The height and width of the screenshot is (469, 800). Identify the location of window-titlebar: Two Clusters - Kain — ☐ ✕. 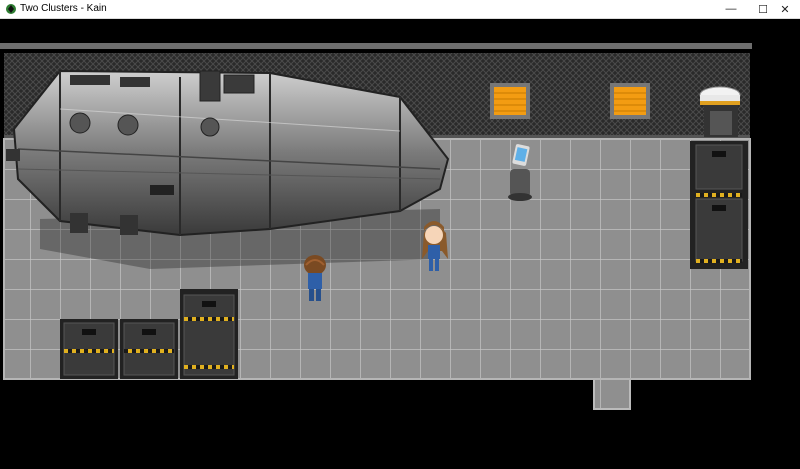
(400, 9).